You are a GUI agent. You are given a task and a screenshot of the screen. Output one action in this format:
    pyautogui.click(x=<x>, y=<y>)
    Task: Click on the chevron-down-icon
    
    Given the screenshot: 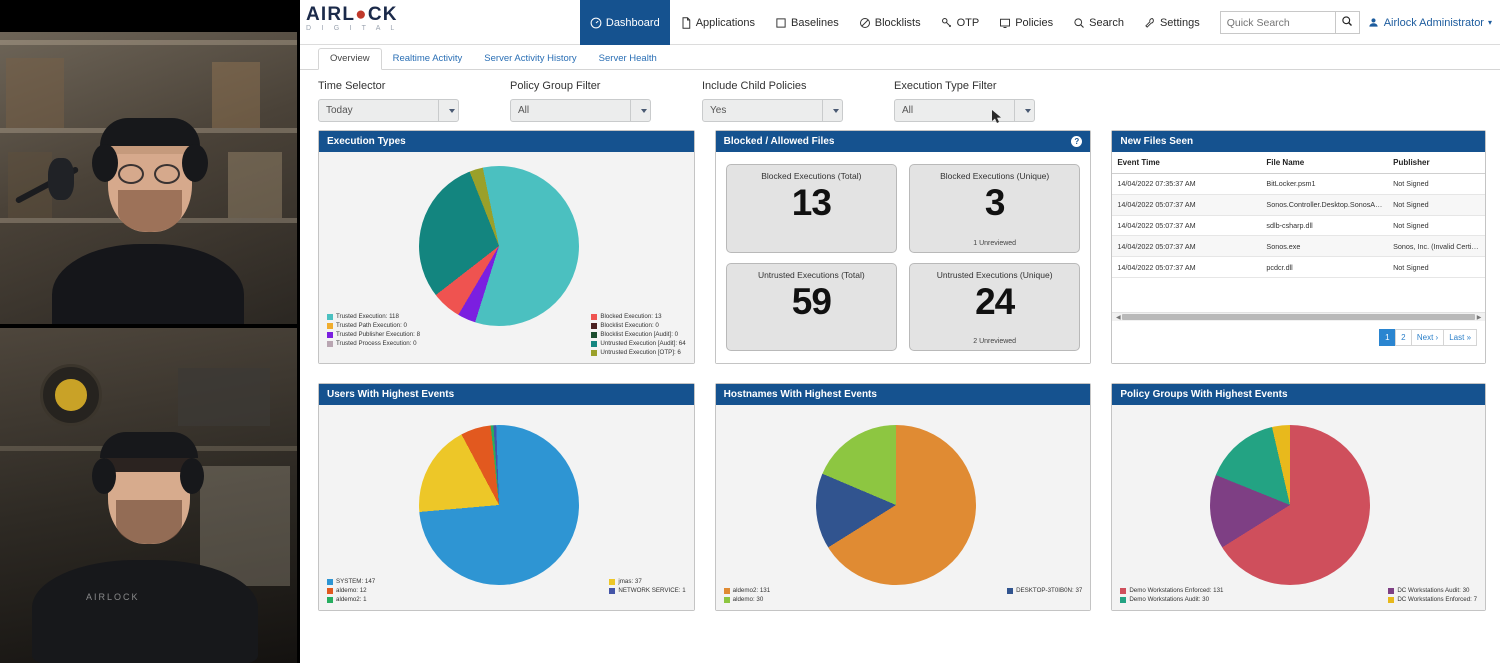 What is the action you would take?
    pyautogui.click(x=832, y=110)
    